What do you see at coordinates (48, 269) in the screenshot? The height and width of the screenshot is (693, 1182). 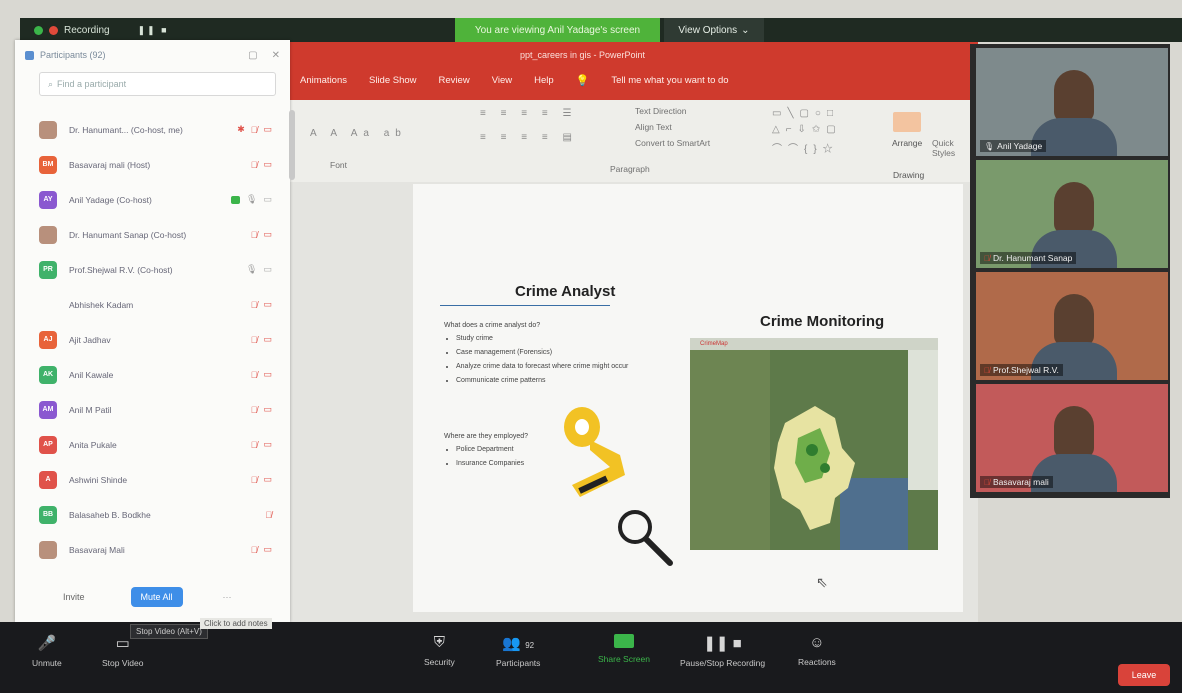 I see `avatar: PR` at bounding box center [48, 269].